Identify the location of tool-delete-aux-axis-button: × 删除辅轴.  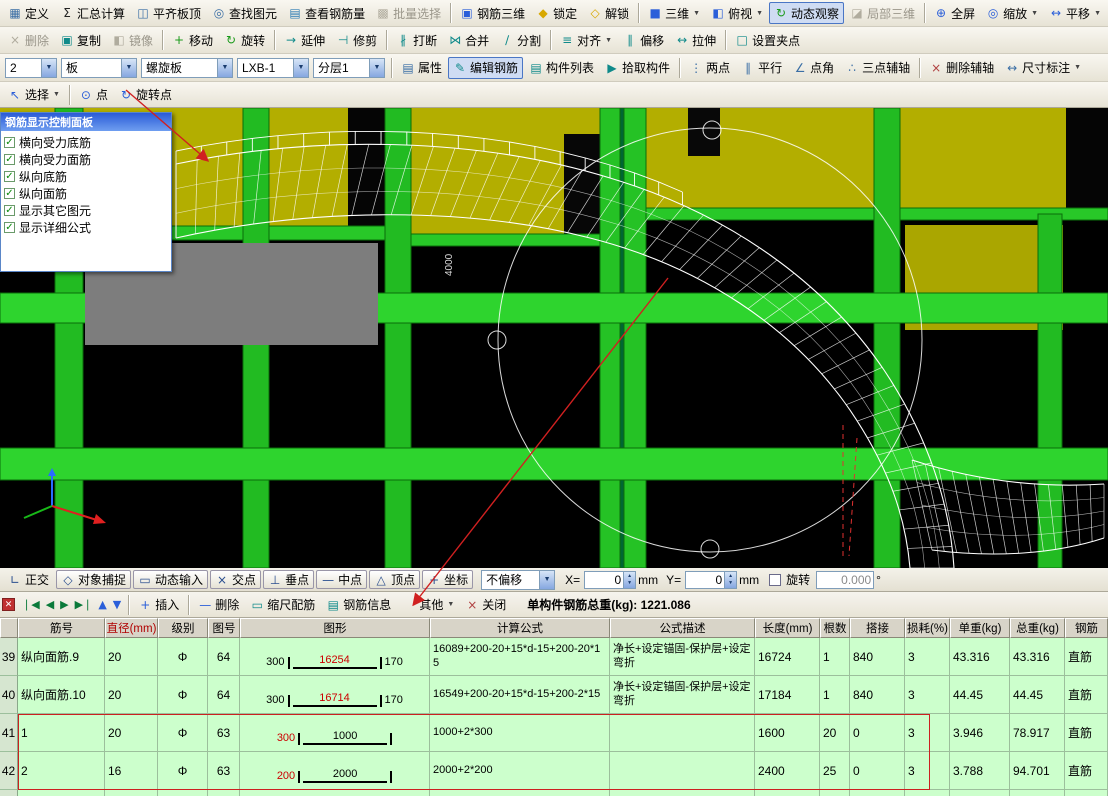
(961, 68).